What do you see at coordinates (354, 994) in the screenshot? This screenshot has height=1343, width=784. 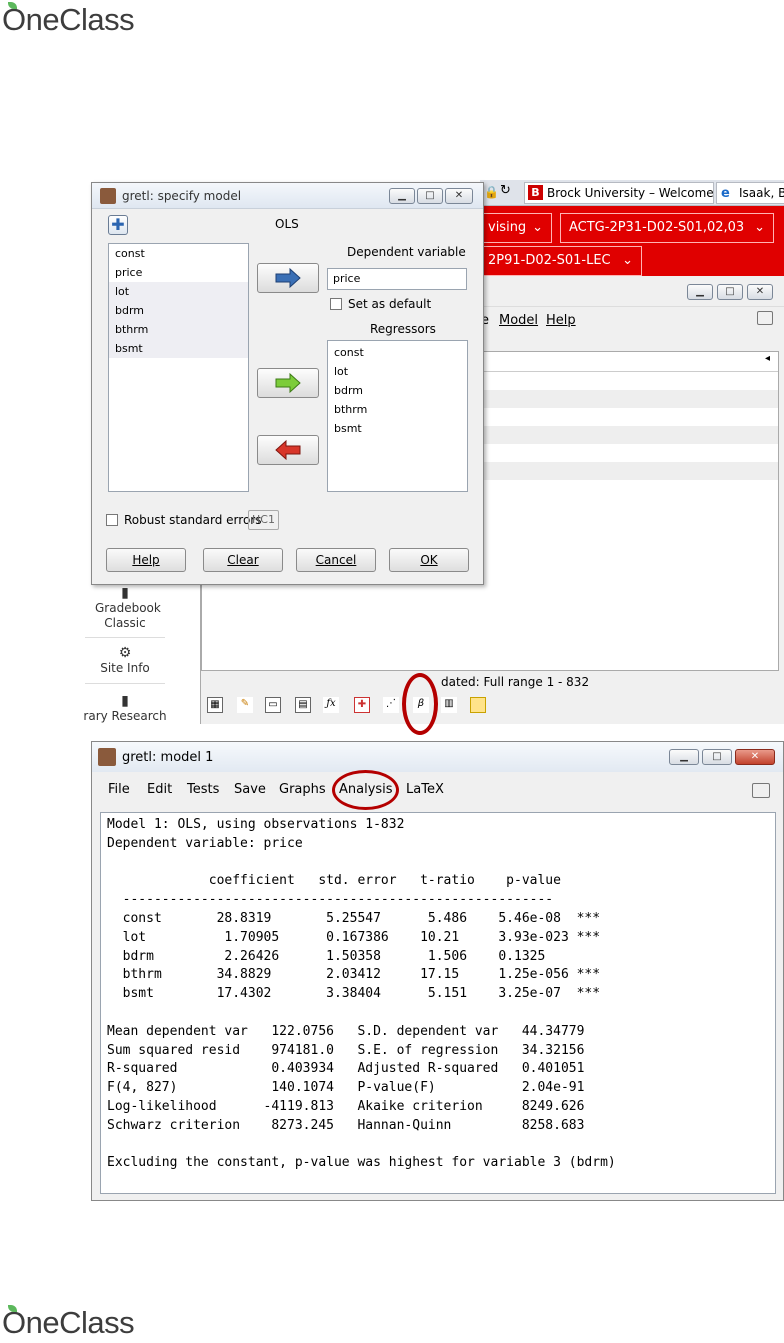 I see `output-line: bsmt 17.4302 3.38404 5.151 3.25e-07 ***` at bounding box center [354, 994].